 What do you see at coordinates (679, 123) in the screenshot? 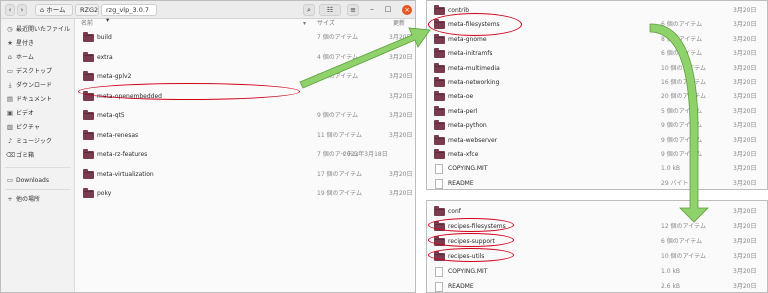
I see `arrow-to-meta-filesystems` at bounding box center [679, 123].